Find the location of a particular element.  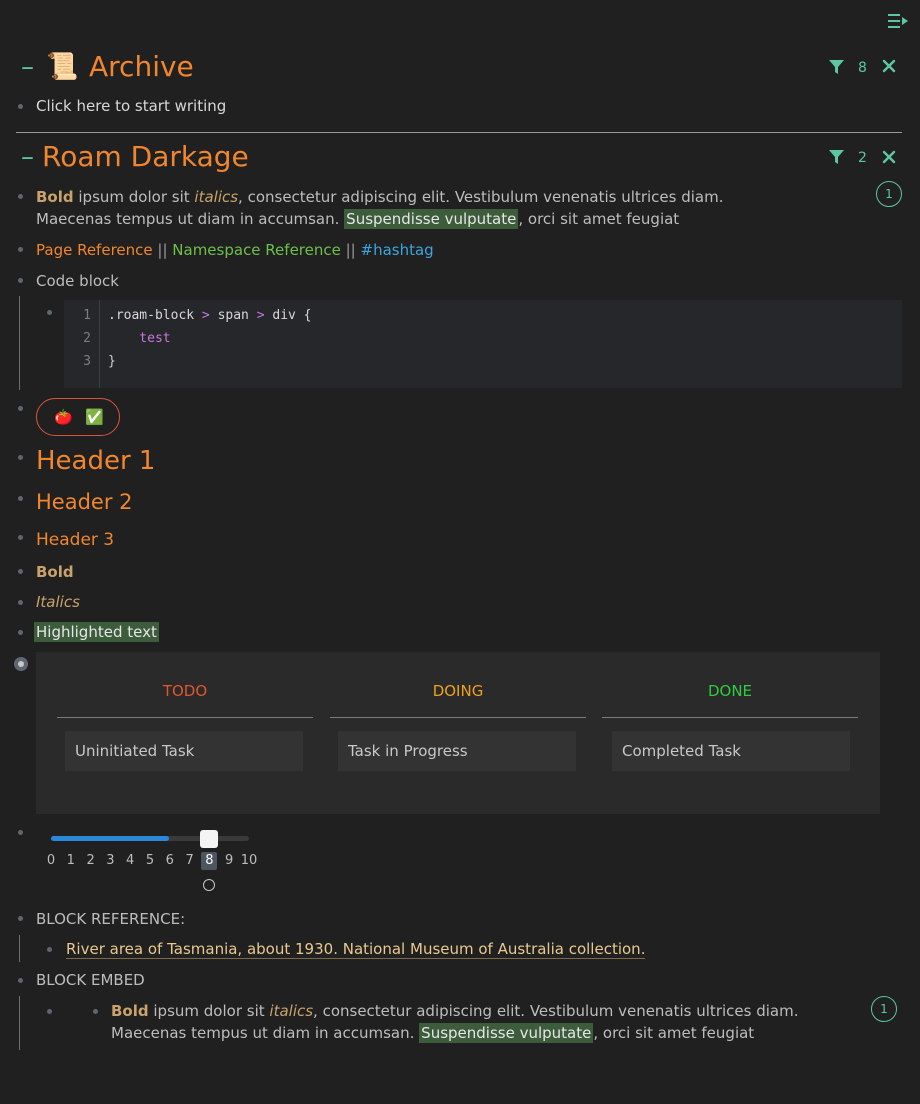

page-reference-link: Page Reference is located at coordinates (94, 250).